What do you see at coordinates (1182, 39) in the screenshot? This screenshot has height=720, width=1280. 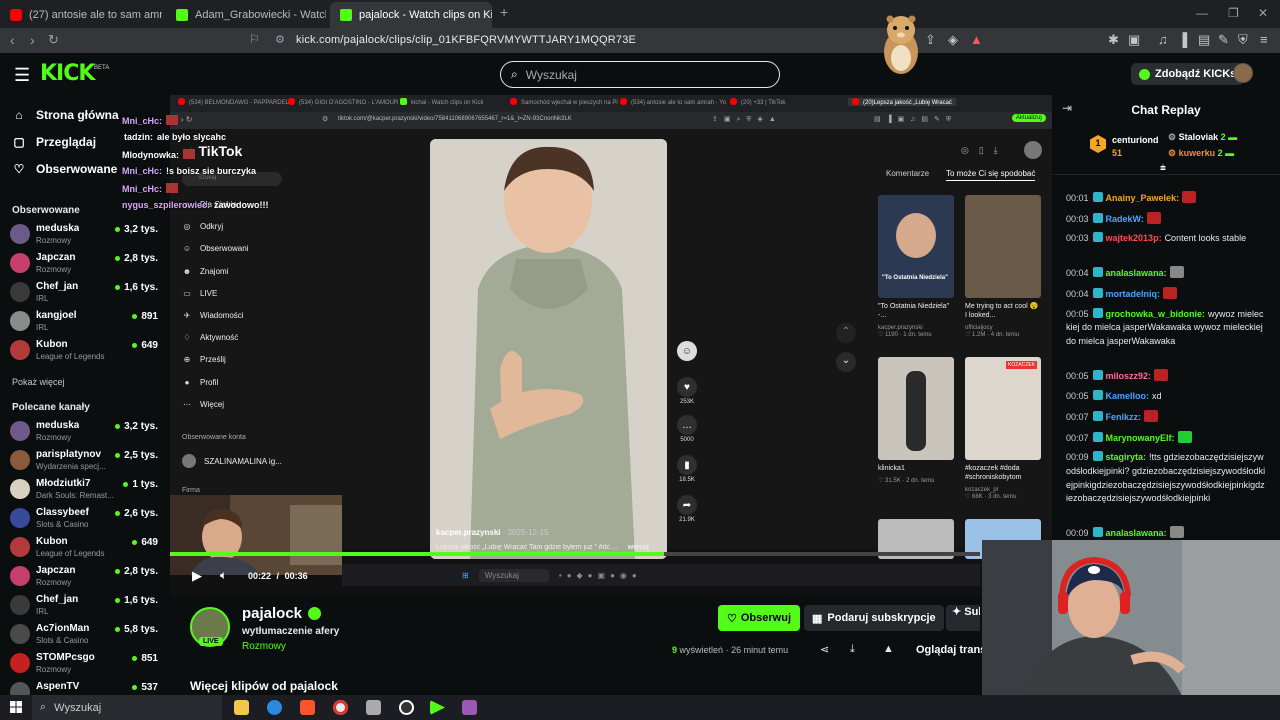 I see `sidebar-icon: ▐` at bounding box center [1182, 39].